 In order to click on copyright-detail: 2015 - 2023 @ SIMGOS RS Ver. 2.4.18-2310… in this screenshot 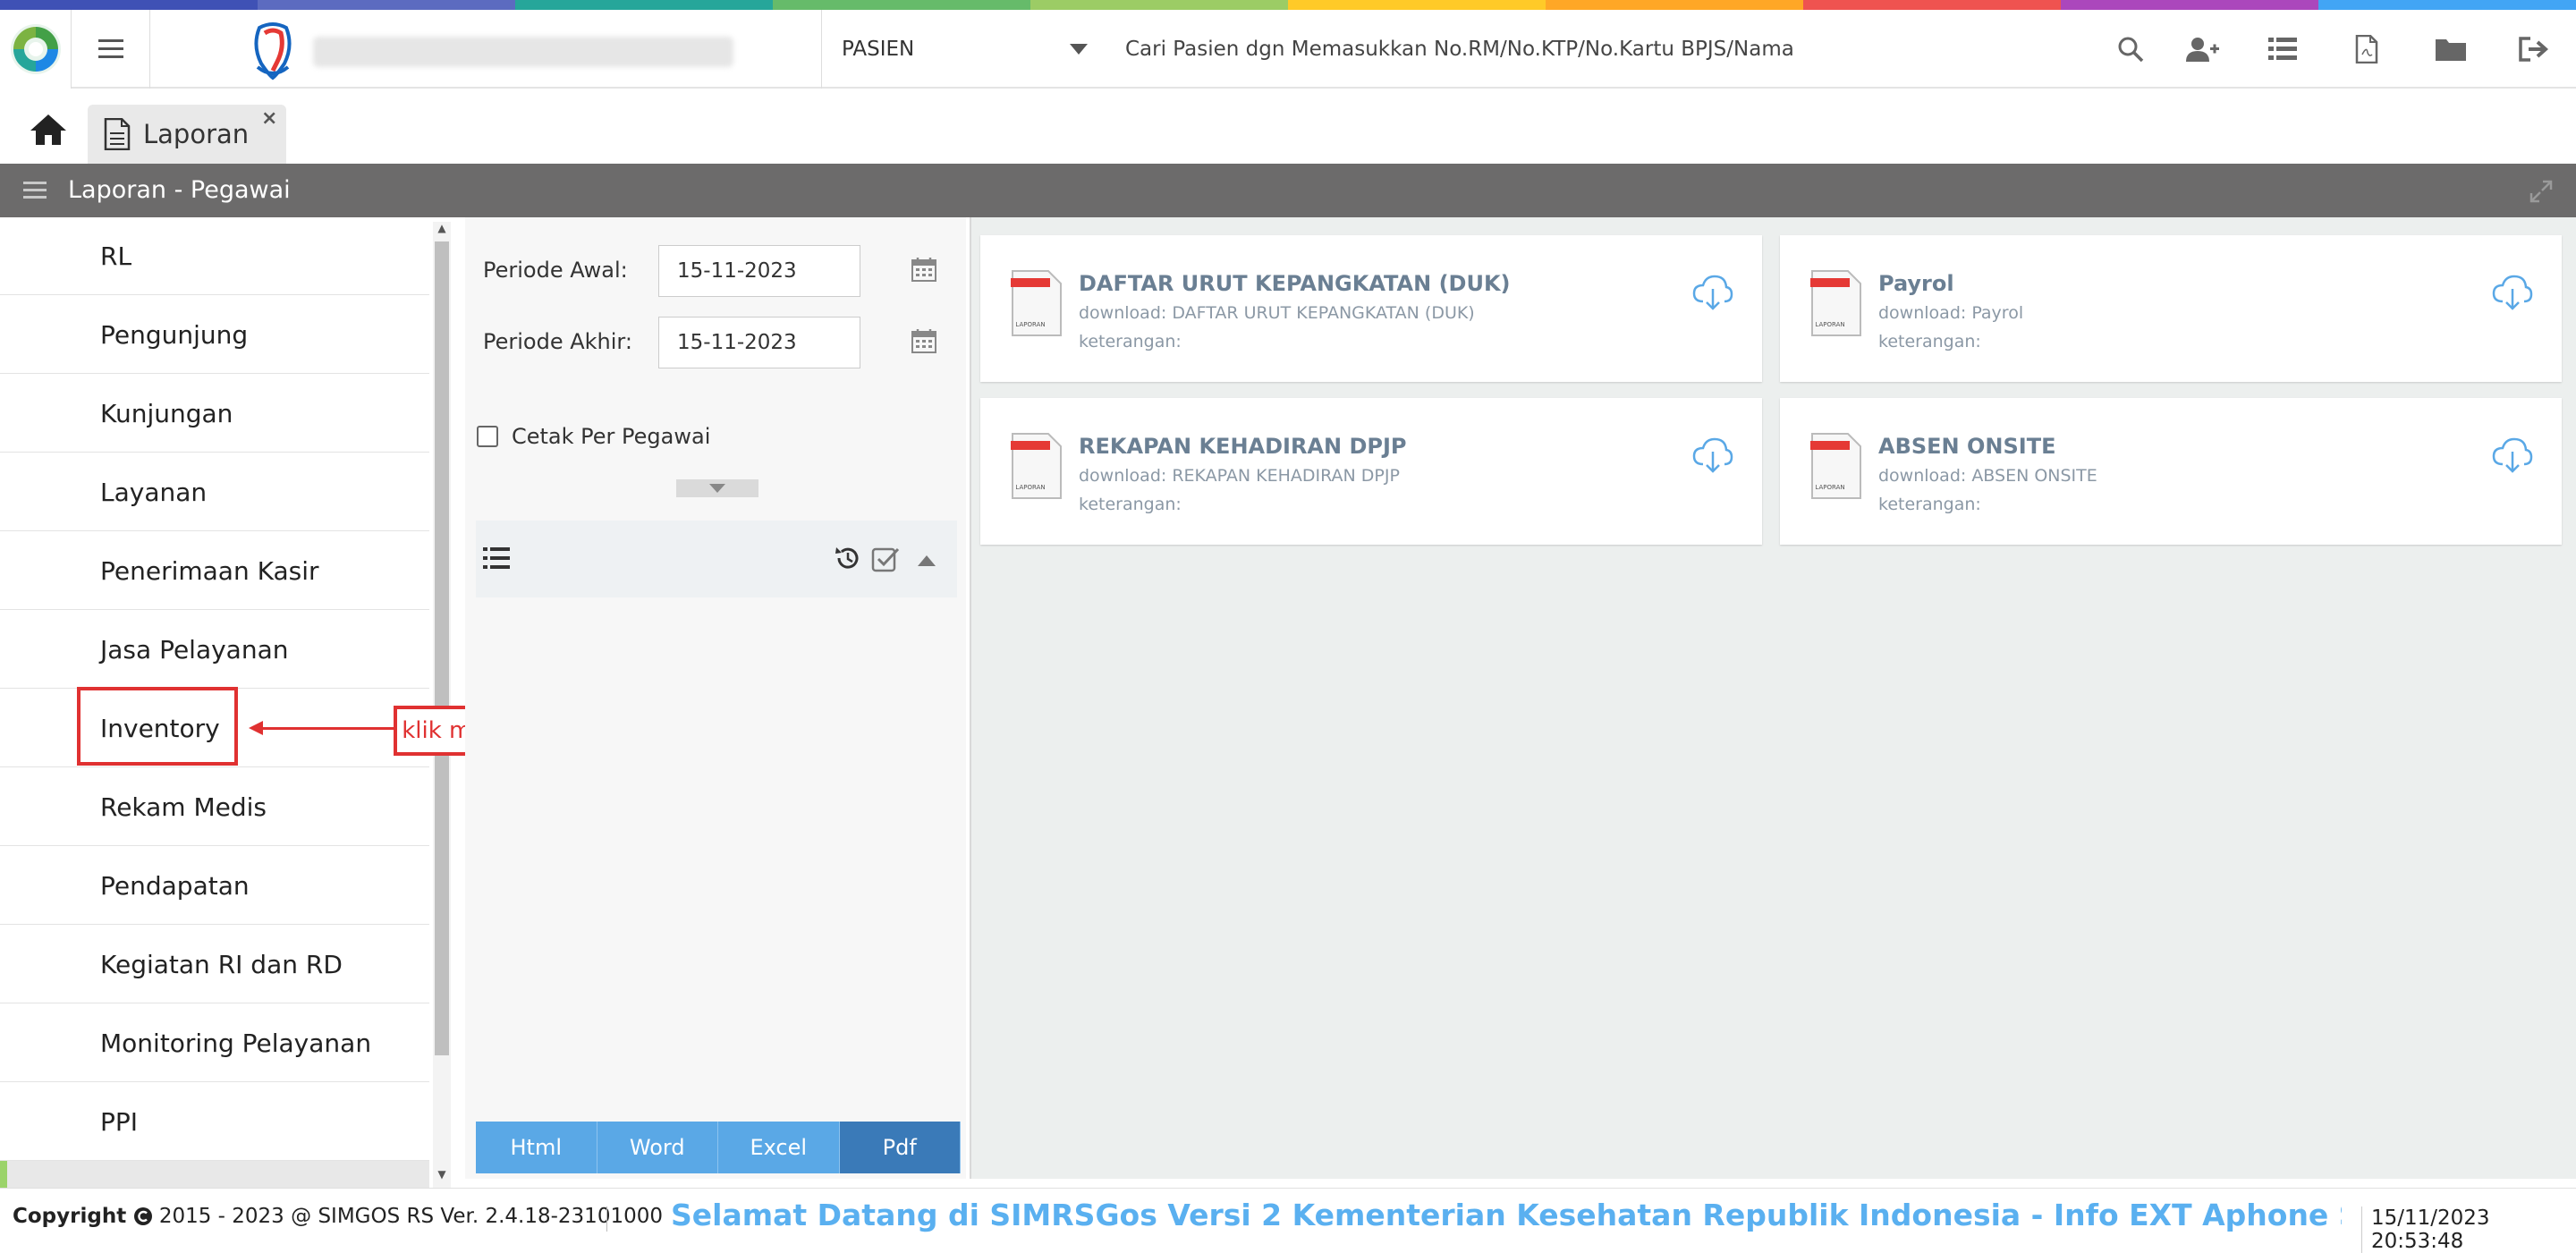, I will do `click(410, 1216)`.